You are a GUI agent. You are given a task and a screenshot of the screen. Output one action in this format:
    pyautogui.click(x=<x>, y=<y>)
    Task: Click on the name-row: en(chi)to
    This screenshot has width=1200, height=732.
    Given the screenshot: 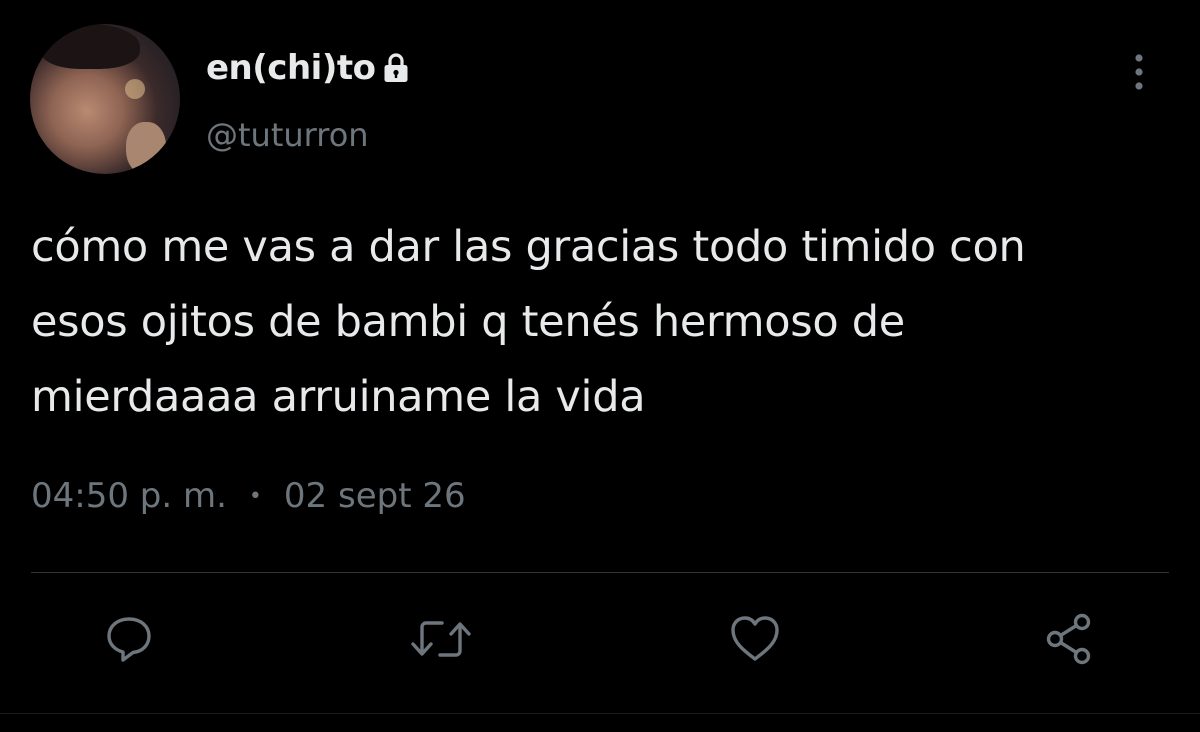 What is the action you would take?
    pyautogui.click(x=307, y=68)
    